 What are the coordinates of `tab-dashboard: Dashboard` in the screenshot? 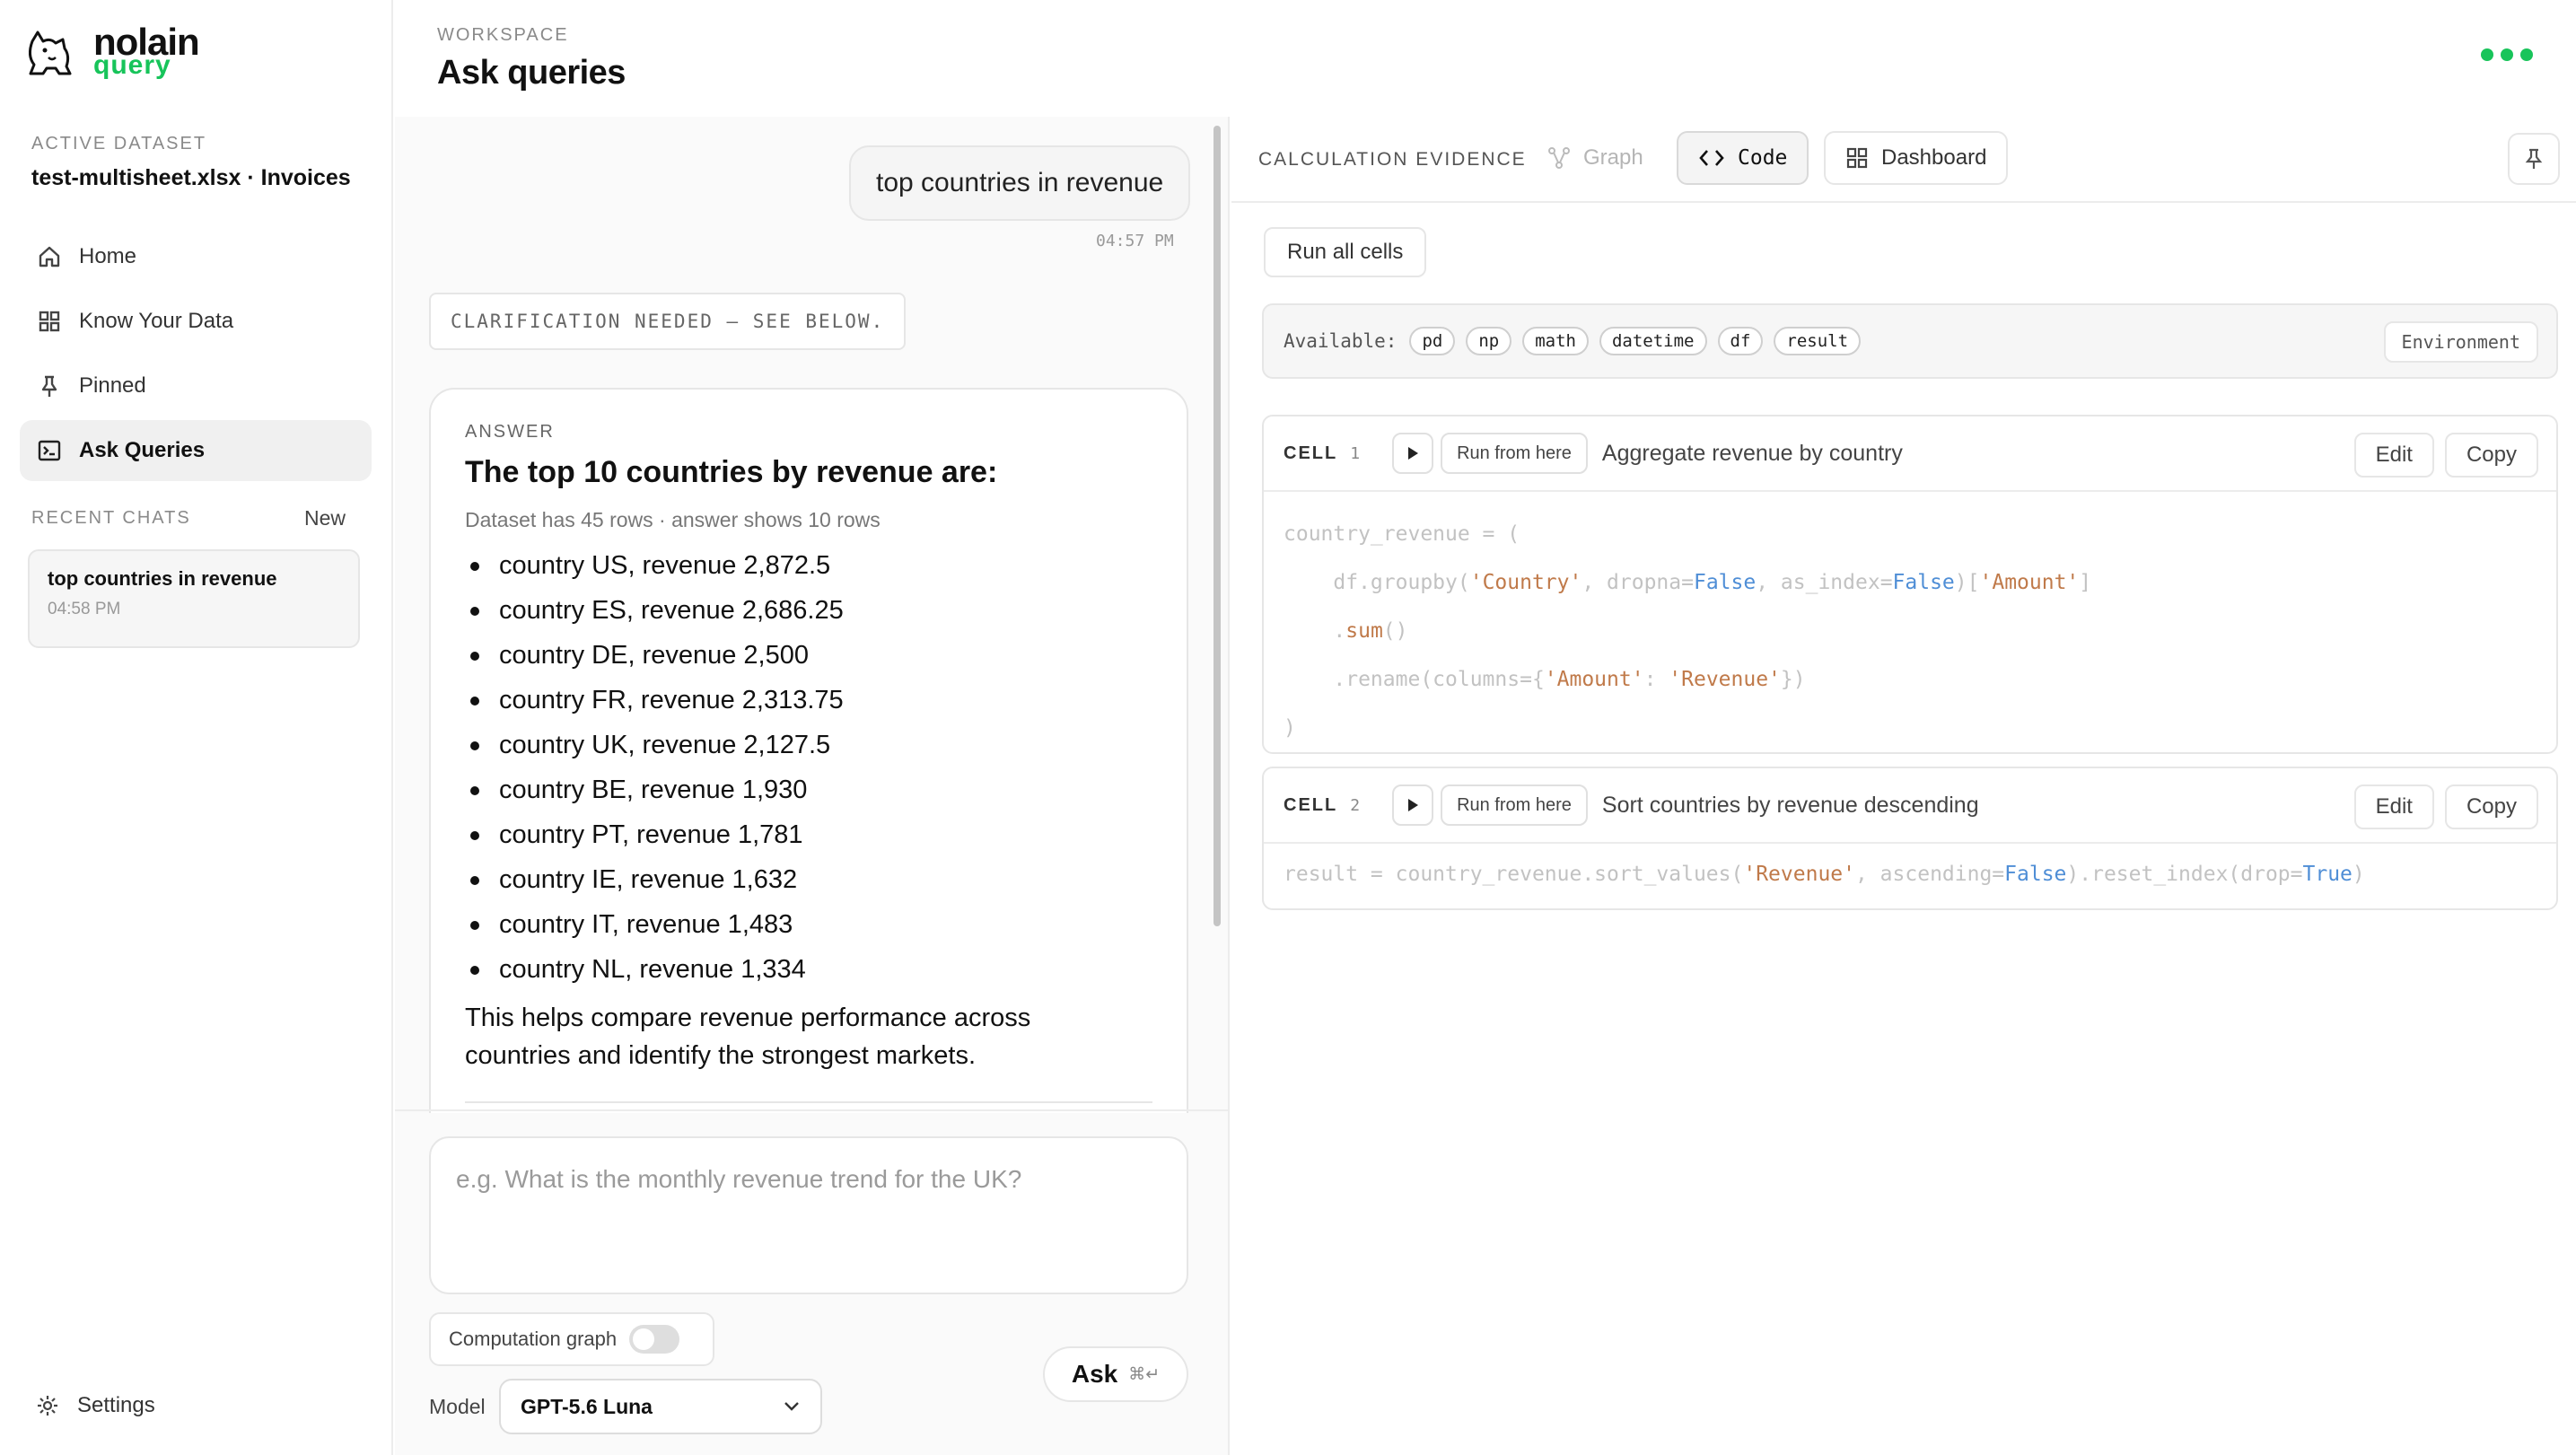 It's located at (1916, 158).